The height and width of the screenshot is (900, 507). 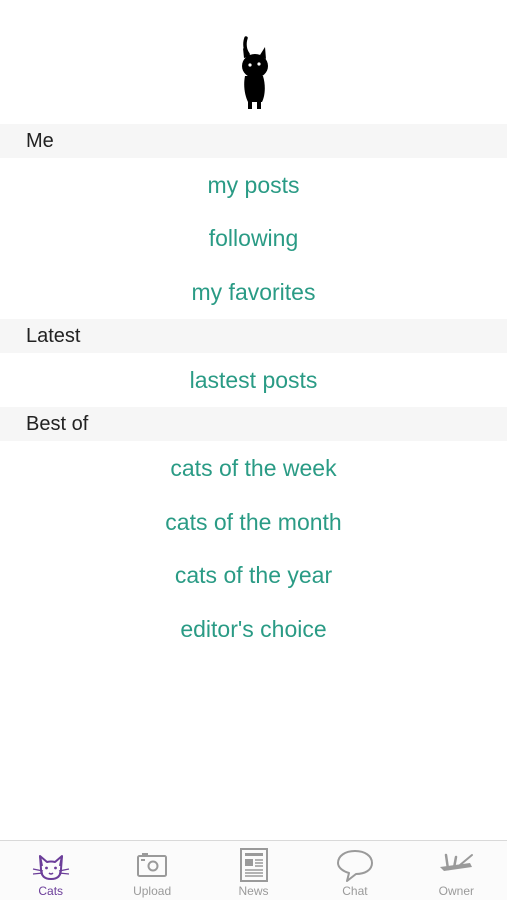 I want to click on tab-cats: Cats, so click(x=50, y=870).